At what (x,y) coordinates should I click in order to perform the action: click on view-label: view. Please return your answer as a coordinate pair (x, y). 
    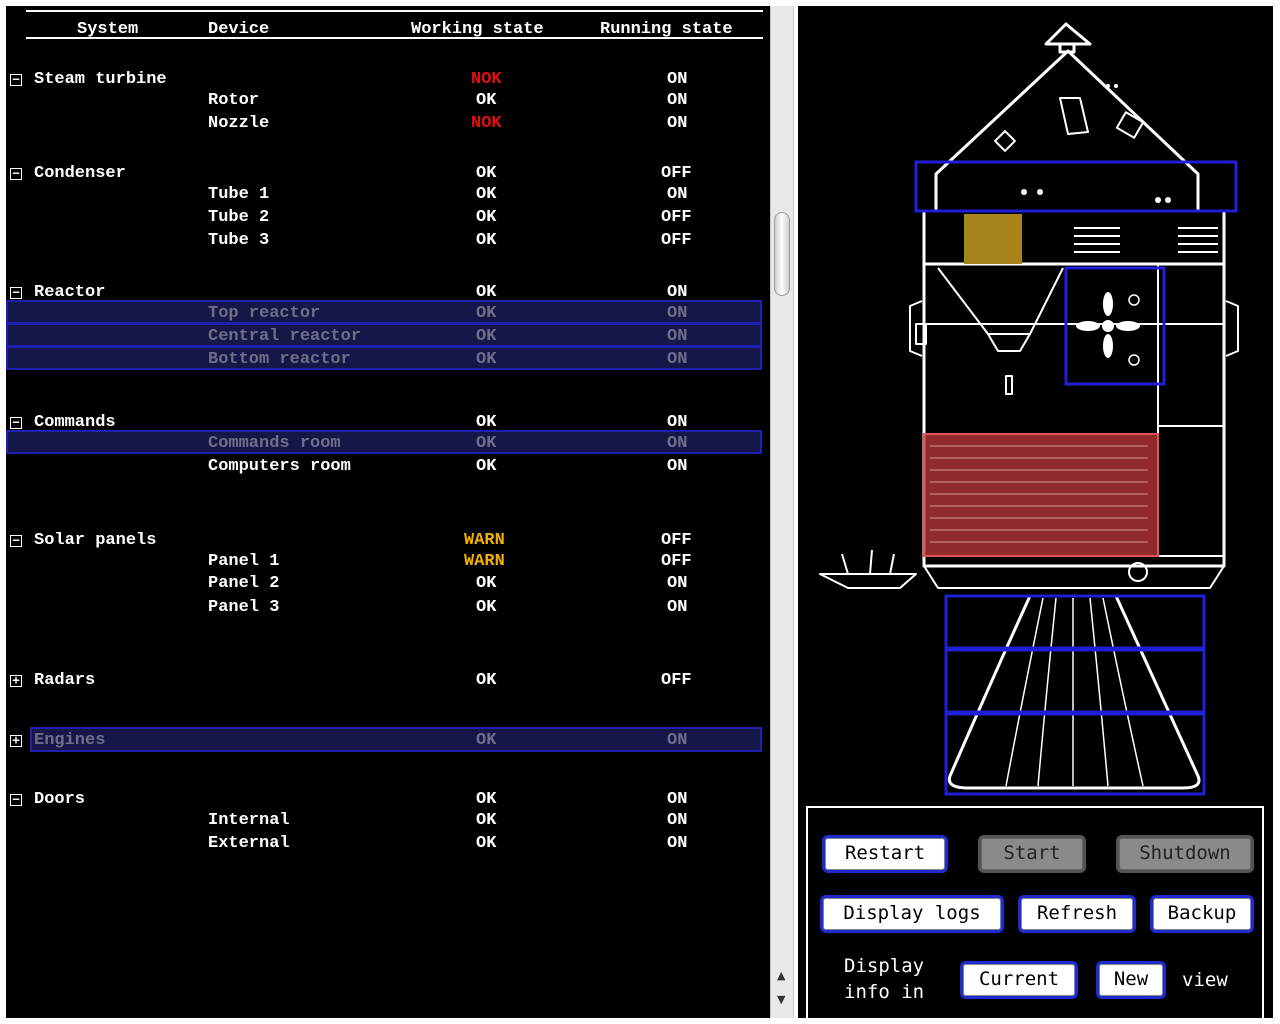
    Looking at the image, I should click on (1205, 980).